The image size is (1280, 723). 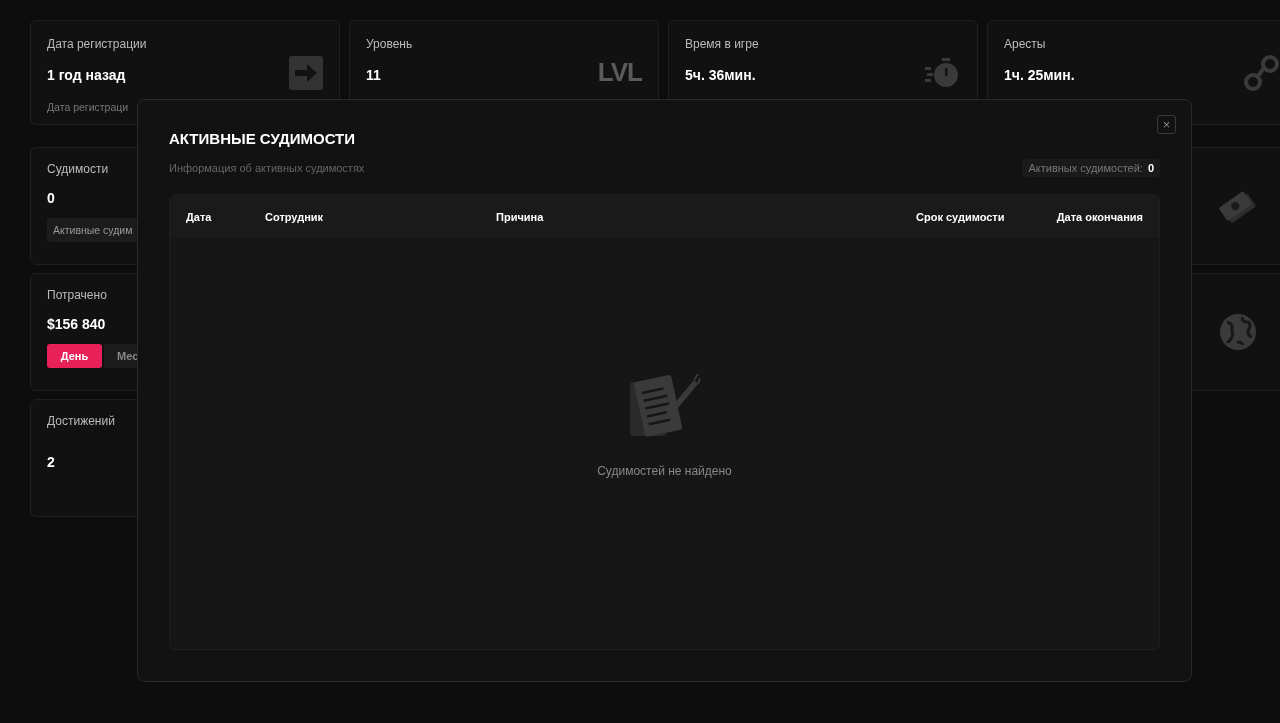 I want to click on column-header: Срок судимости, so click(x=961, y=216).